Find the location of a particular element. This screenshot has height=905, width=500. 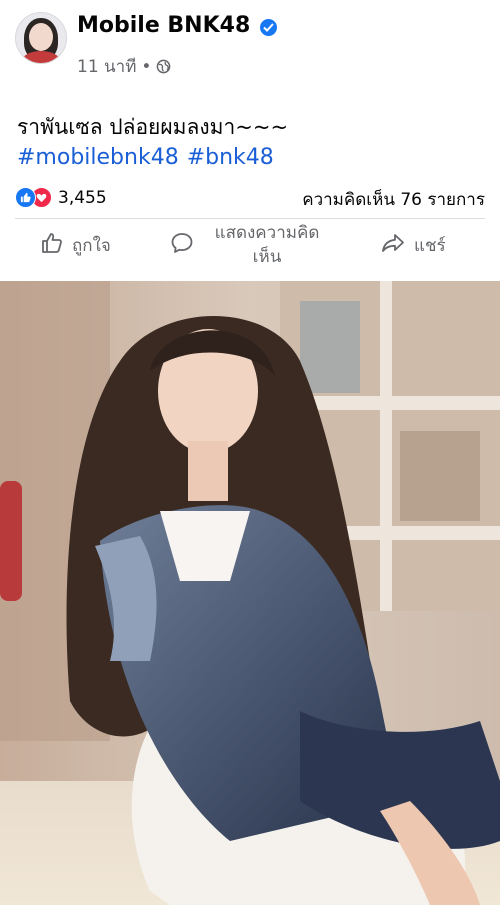

avatar-body is located at coordinates (41, 57).